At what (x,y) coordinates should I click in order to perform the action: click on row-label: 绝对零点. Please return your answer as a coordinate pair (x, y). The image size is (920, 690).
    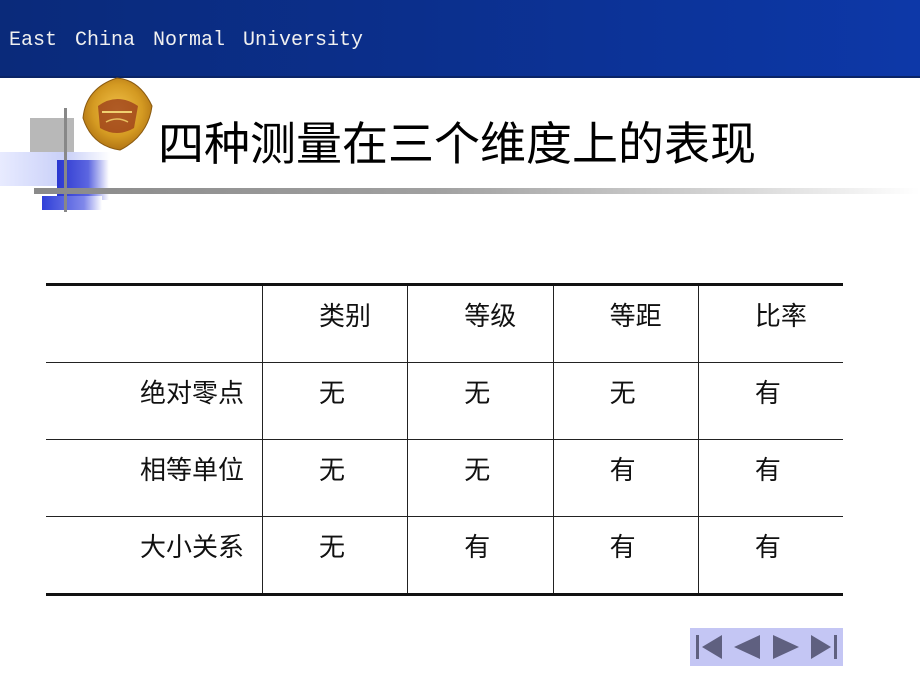
    Looking at the image, I should click on (154, 401).